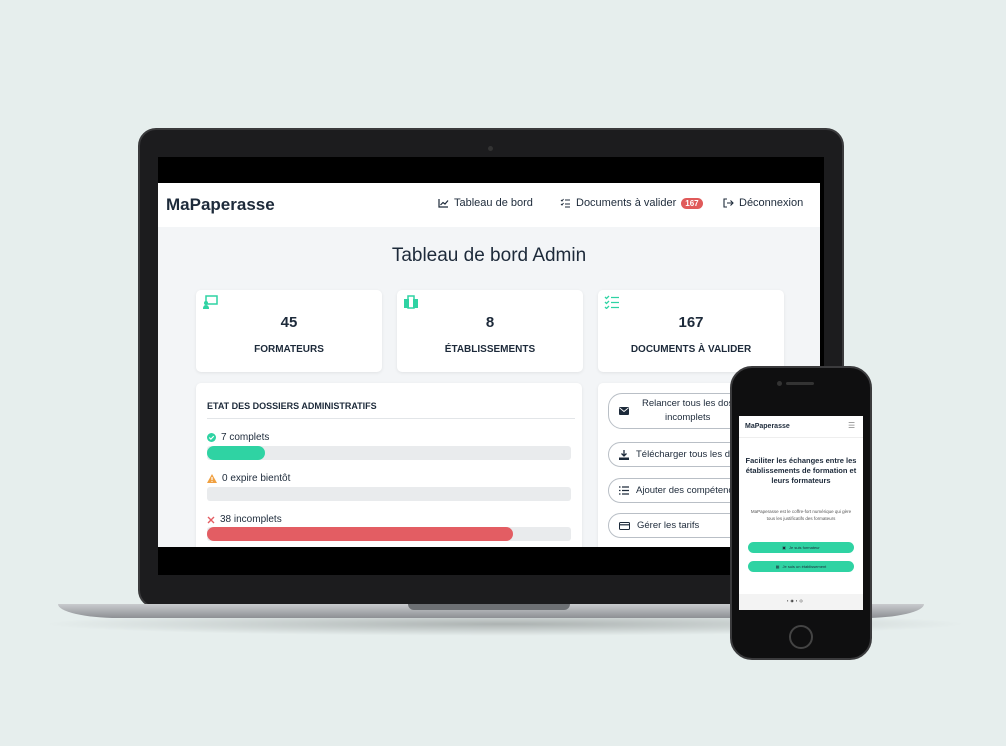 This screenshot has height=746, width=1006. I want to click on documents-count-badge: 167, so click(692, 203).